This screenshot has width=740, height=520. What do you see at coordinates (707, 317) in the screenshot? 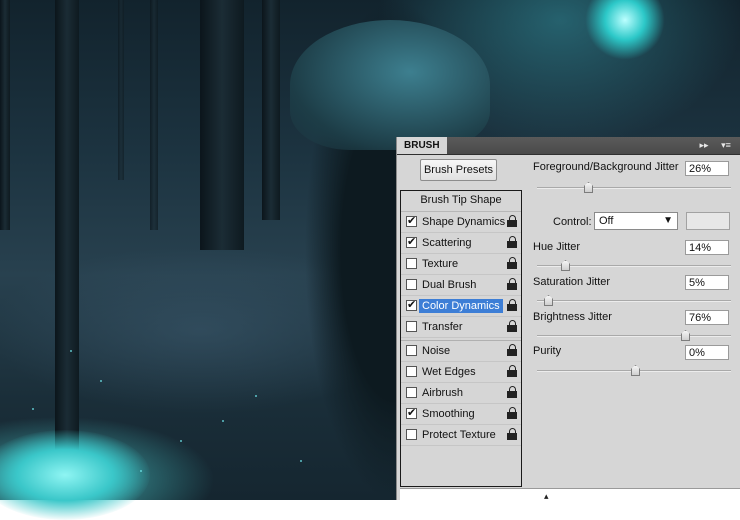
I see `brightness-jitter-value: 76%` at bounding box center [707, 317].